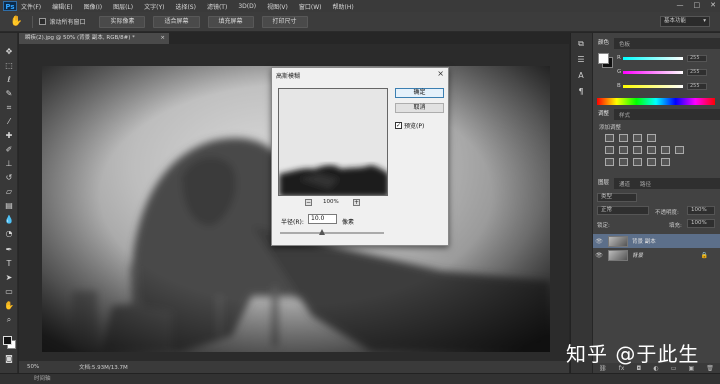 This screenshot has height=384, width=720. I want to click on paragraph-icon: ¶, so click(581, 92).